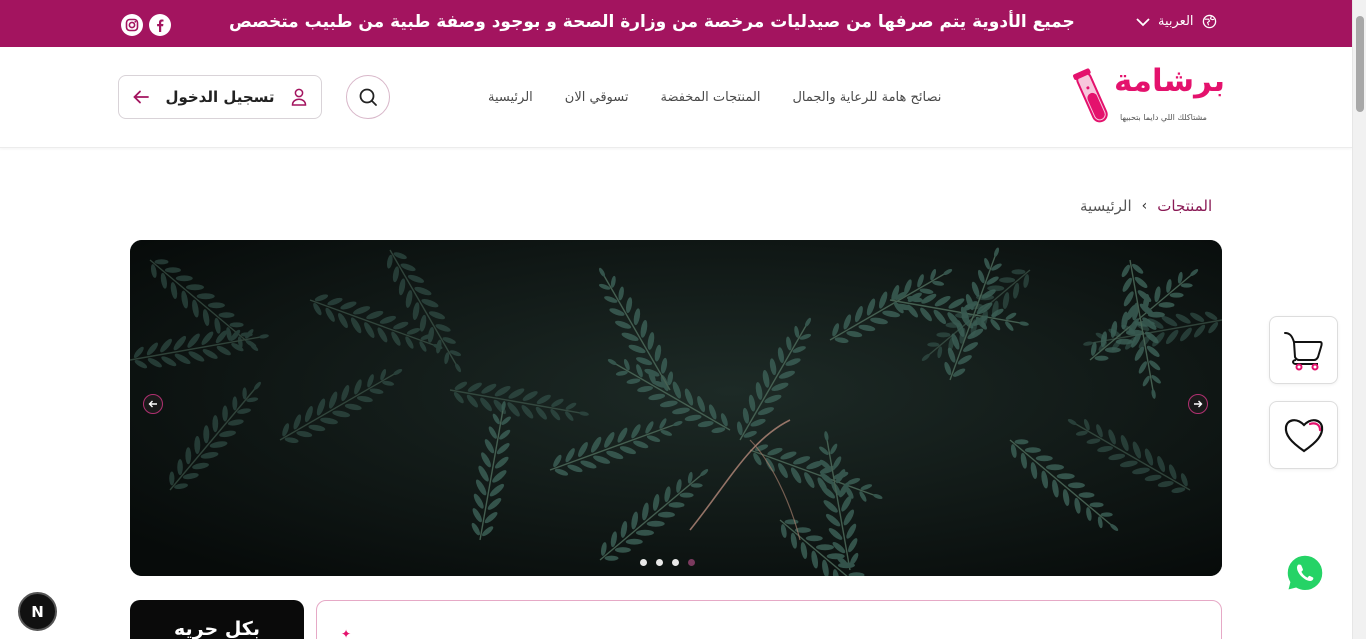 The height and width of the screenshot is (639, 1366). I want to click on test-tube-icon, so click(1090, 95).